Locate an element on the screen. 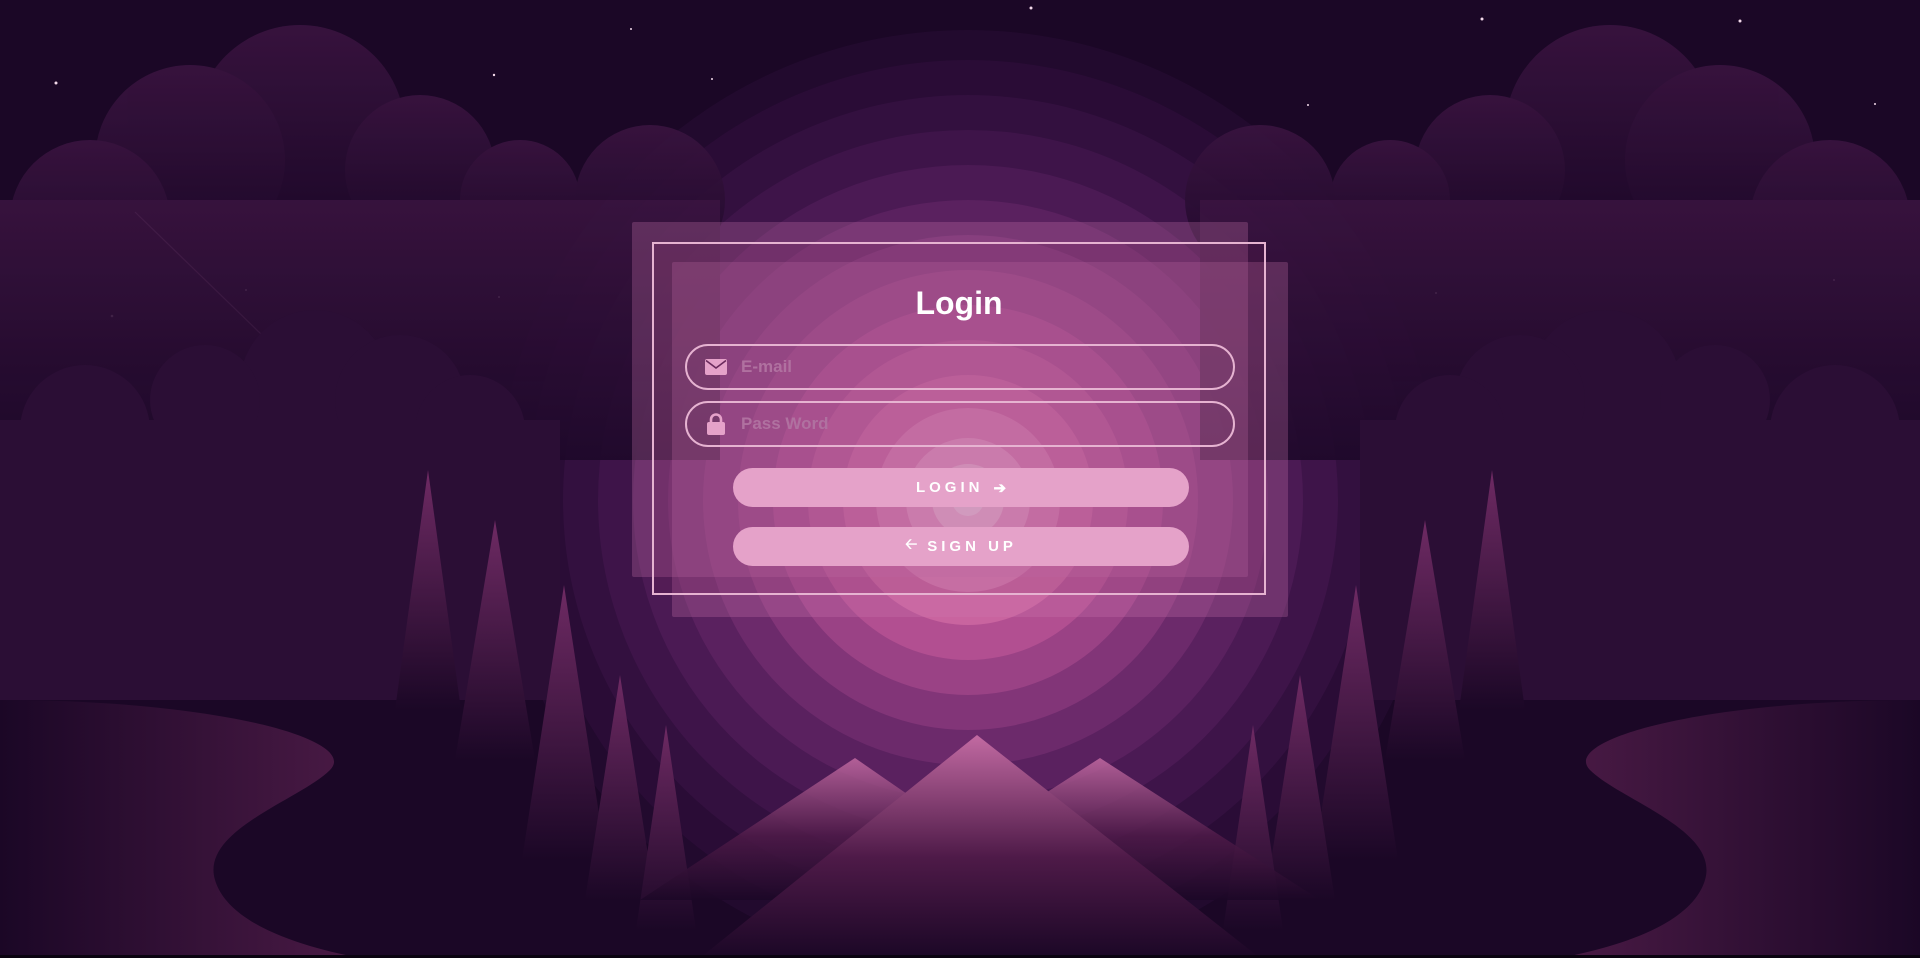 The width and height of the screenshot is (1920, 958). login-button-label: LOGIN is located at coordinates (949, 487).